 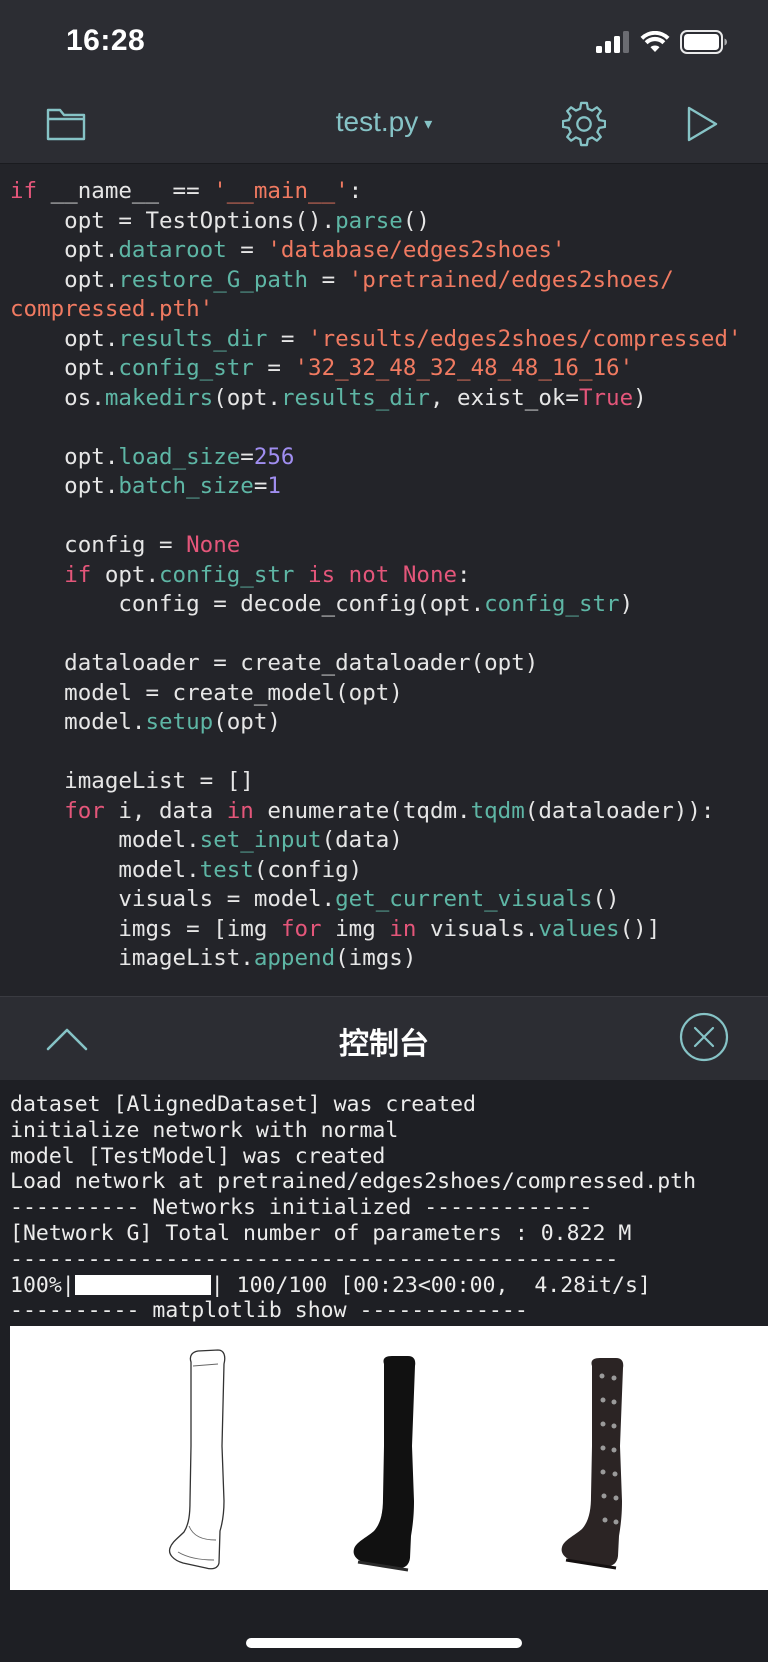 What do you see at coordinates (172, 250) in the screenshot?
I see `code-token: dataroot` at bounding box center [172, 250].